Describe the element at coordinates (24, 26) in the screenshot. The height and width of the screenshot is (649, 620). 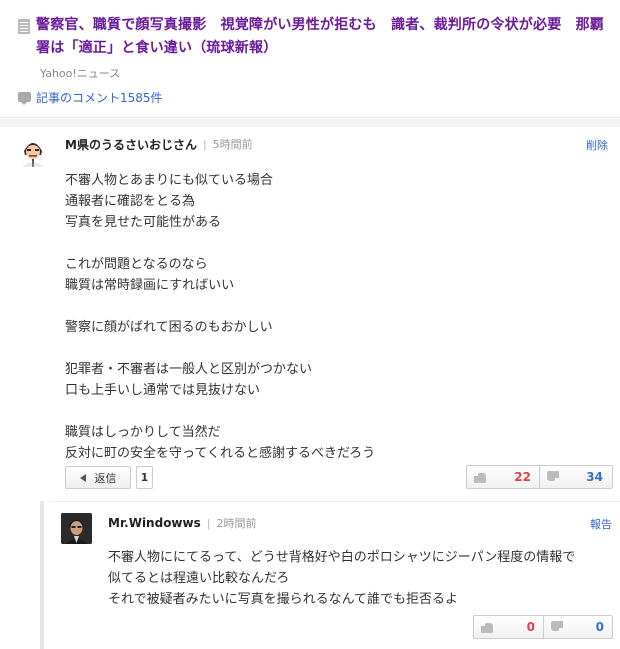
I see `document-icon` at that location.